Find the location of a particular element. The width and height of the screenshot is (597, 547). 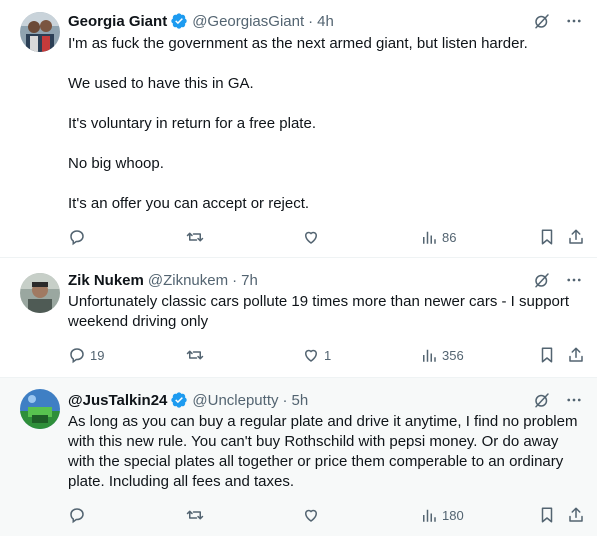

tweet-header: Georgia Giant @GeorgiasGiant · 4h is located at coordinates (325, 21).